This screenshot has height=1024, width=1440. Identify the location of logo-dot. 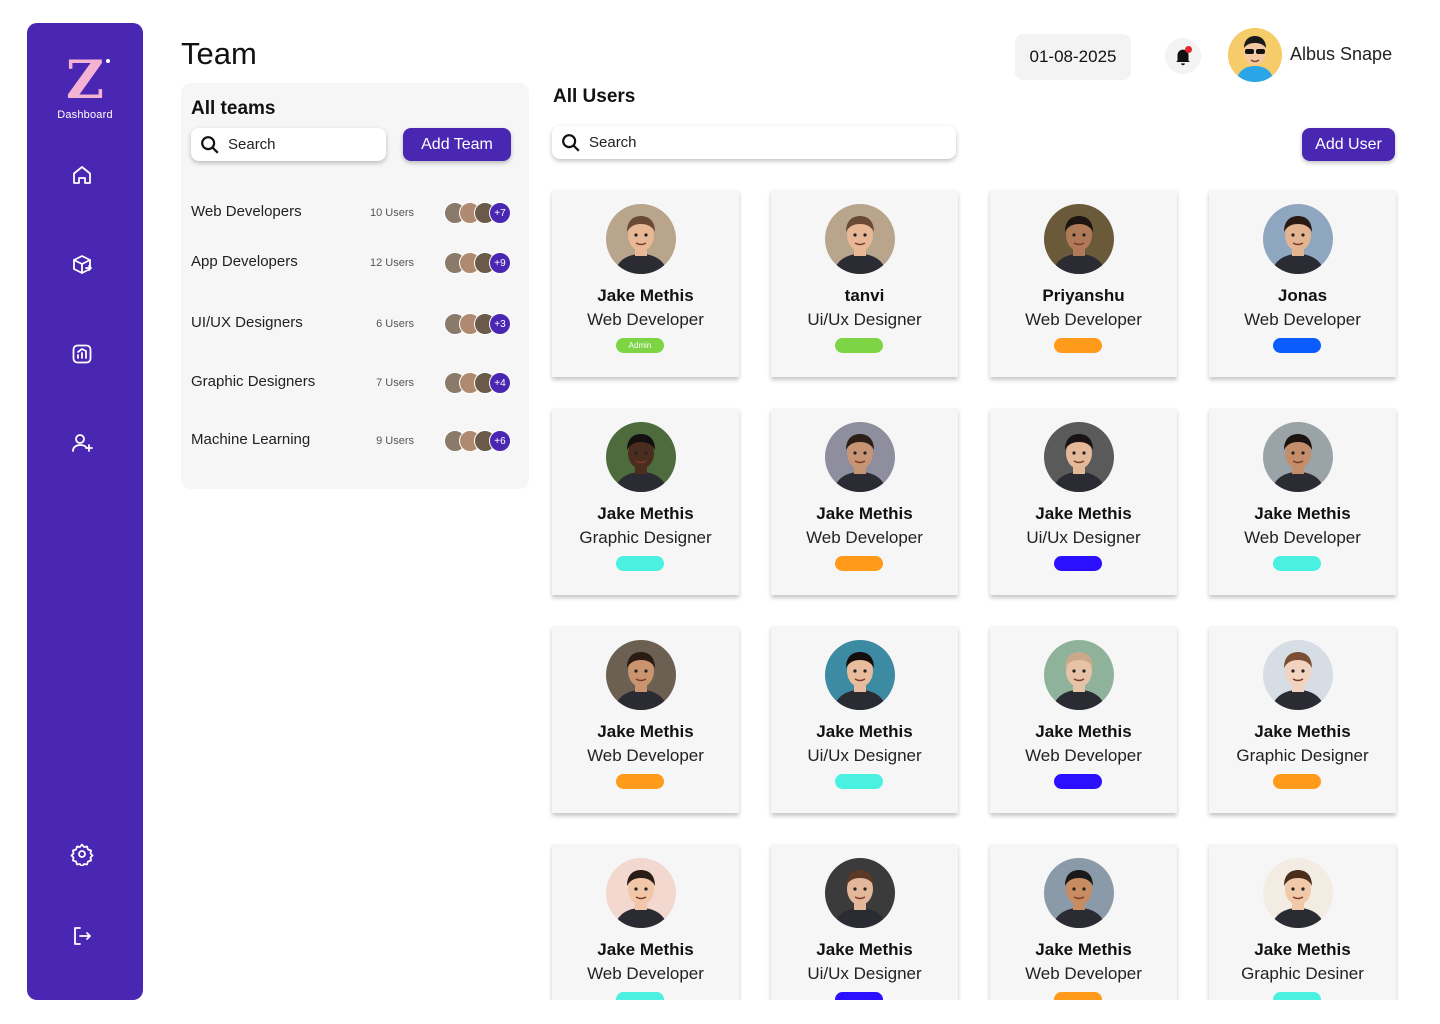
(107, 61).